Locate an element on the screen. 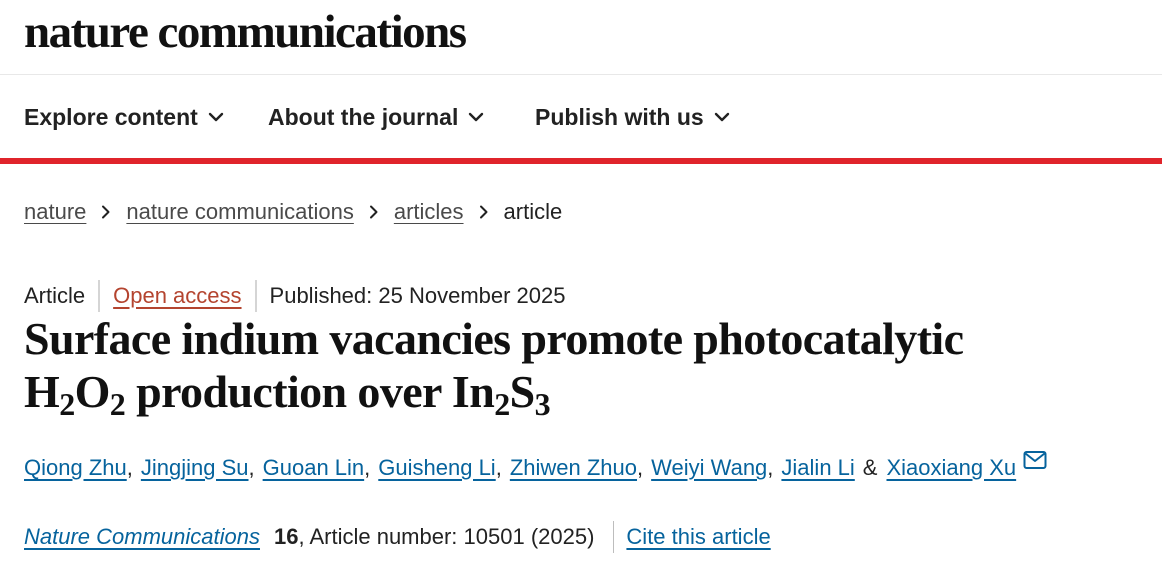 This screenshot has height=580, width=1162. site-header: nature communications is located at coordinates (581, 37).